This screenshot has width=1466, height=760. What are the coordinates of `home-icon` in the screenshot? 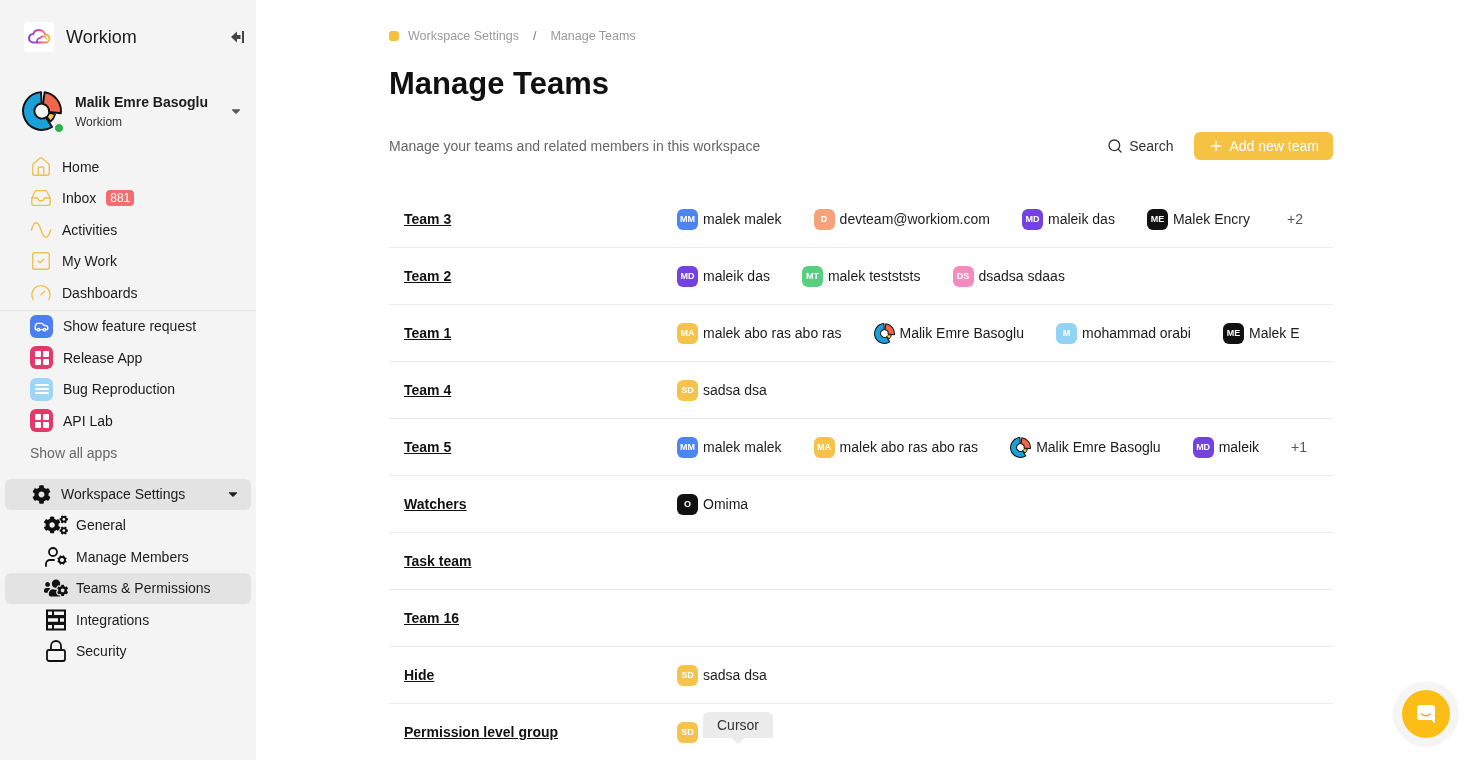 It's located at (41, 166).